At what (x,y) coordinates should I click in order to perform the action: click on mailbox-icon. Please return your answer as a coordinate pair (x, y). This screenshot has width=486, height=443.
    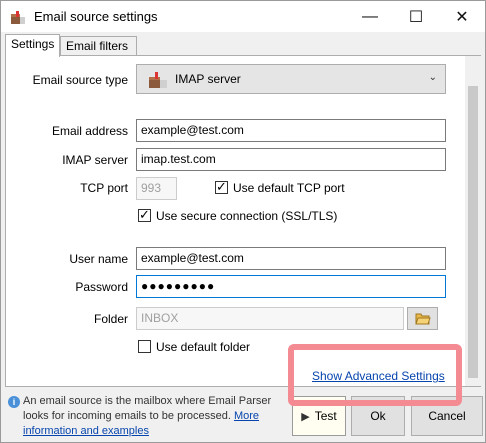
    Looking at the image, I should click on (158, 80).